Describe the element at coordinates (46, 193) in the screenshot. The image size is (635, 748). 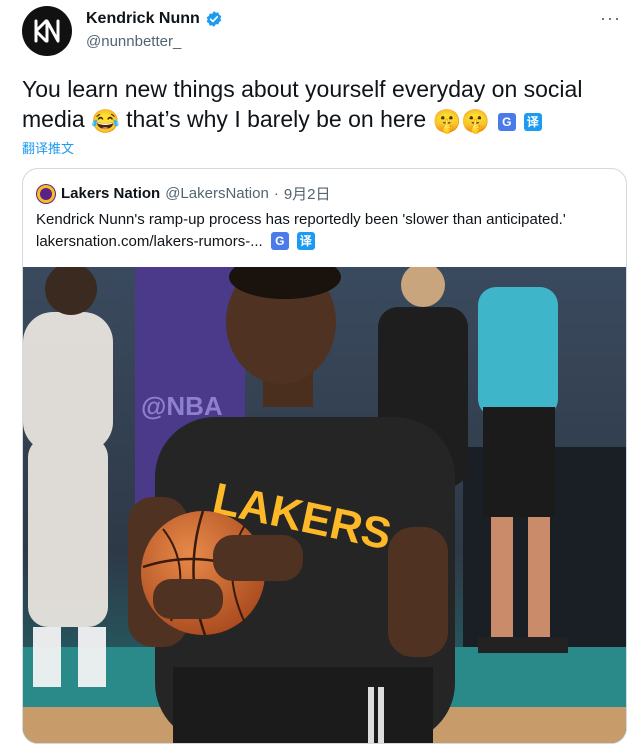
I see `lakers-logo-icon` at that location.